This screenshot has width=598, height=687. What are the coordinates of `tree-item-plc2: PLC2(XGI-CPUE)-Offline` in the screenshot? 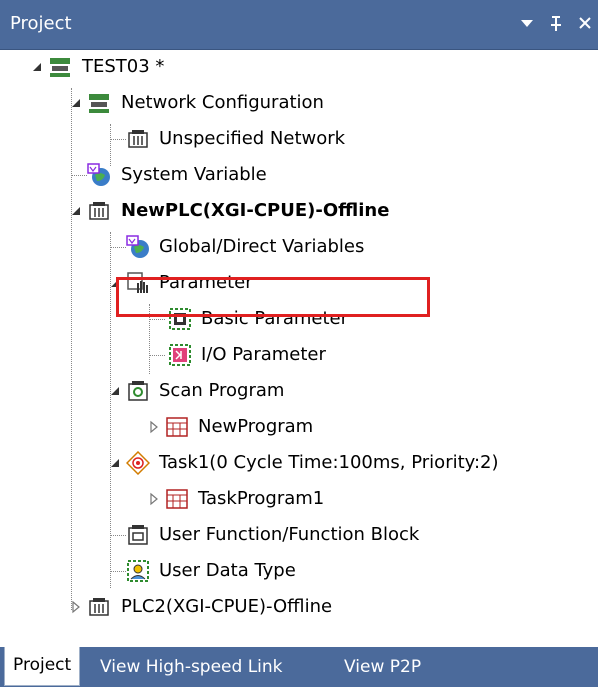 It's located at (299, 607).